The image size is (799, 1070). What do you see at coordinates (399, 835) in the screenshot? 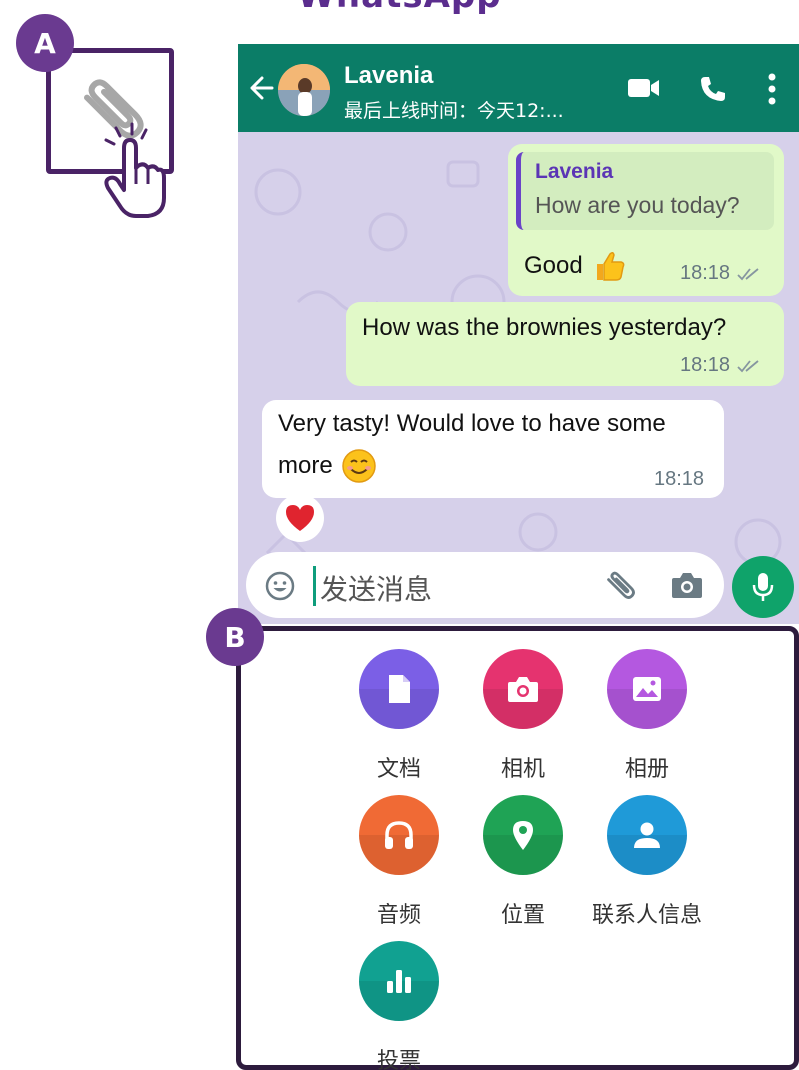
I see `headphones-icon` at bounding box center [399, 835].